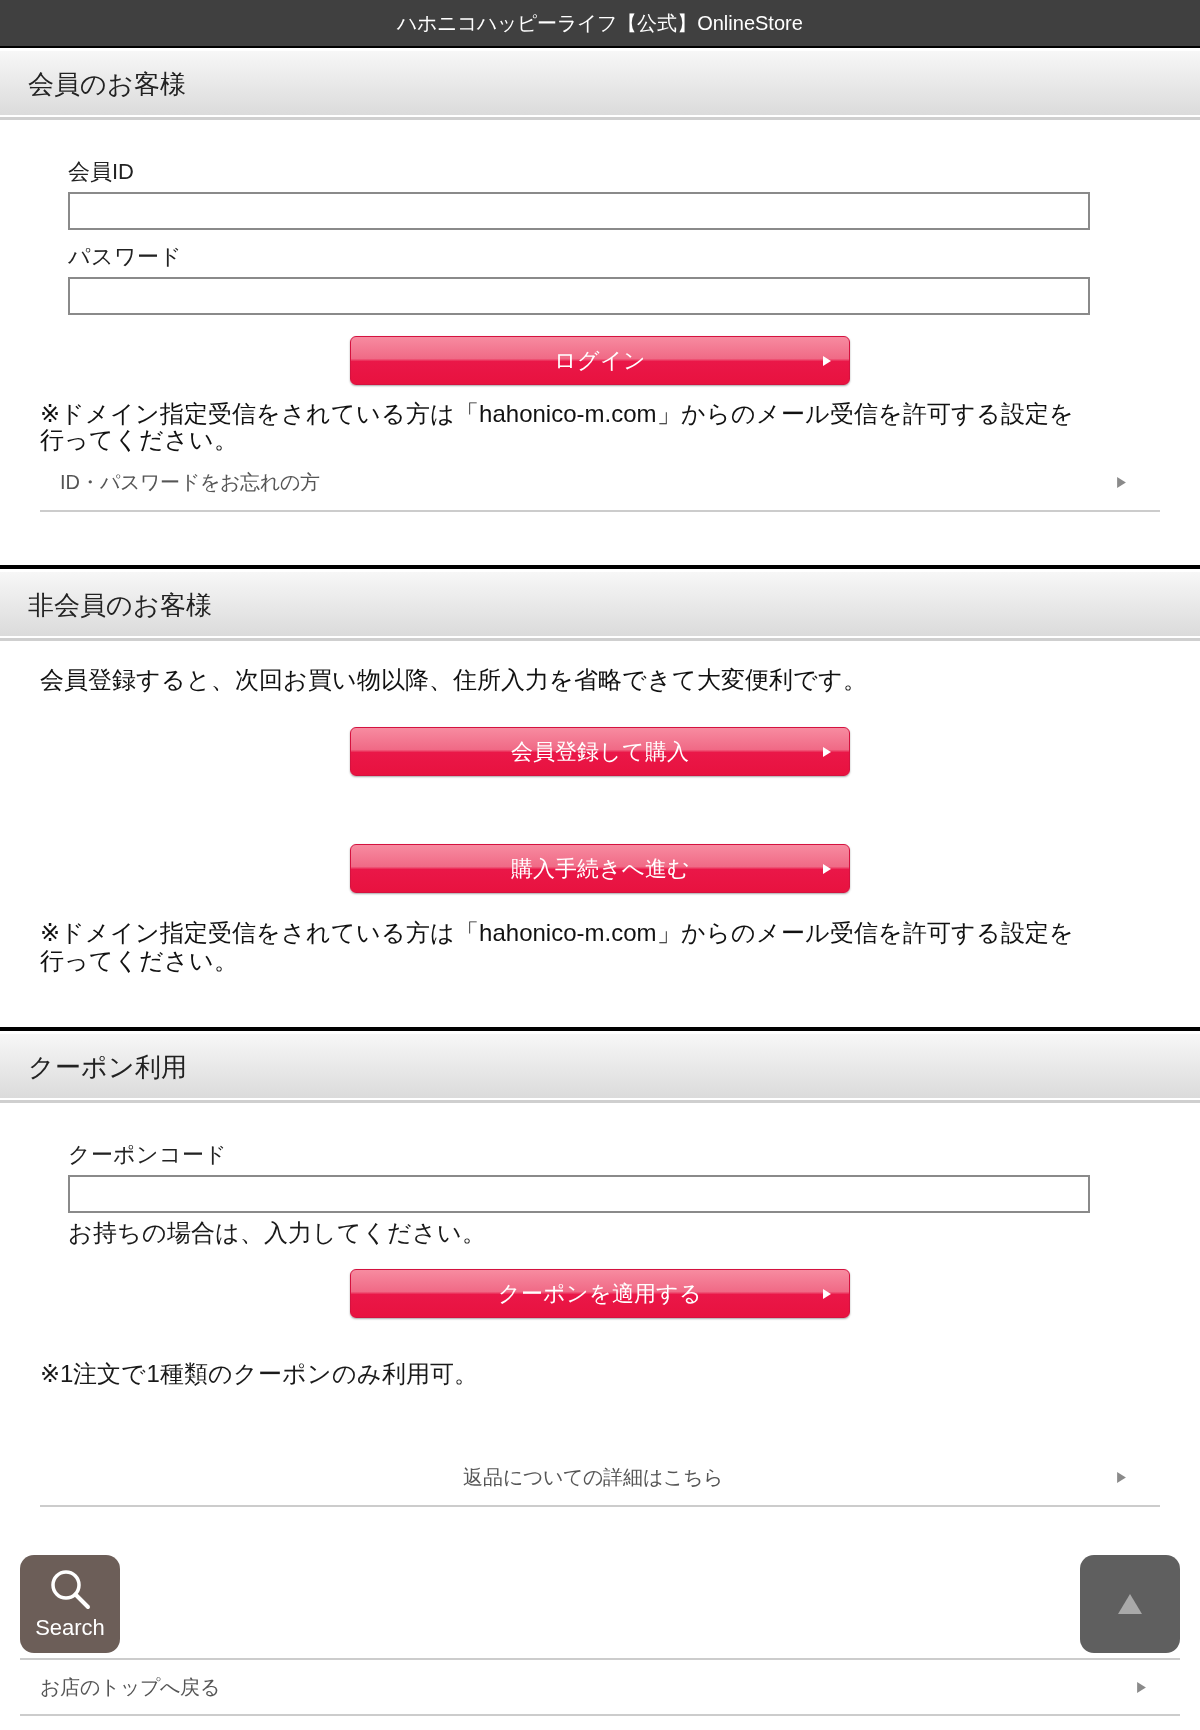 The width and height of the screenshot is (1200, 1730). I want to click on field-label: 会員ID, so click(101, 172).